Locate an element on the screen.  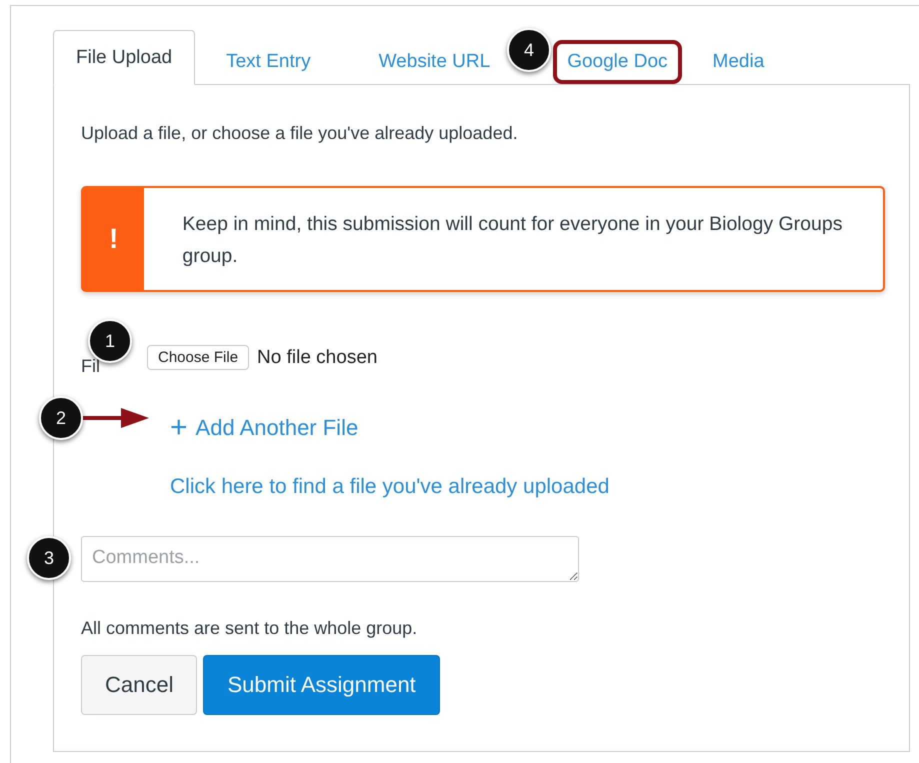
comments-note: All comments are sent to the whole group. is located at coordinates (249, 628).